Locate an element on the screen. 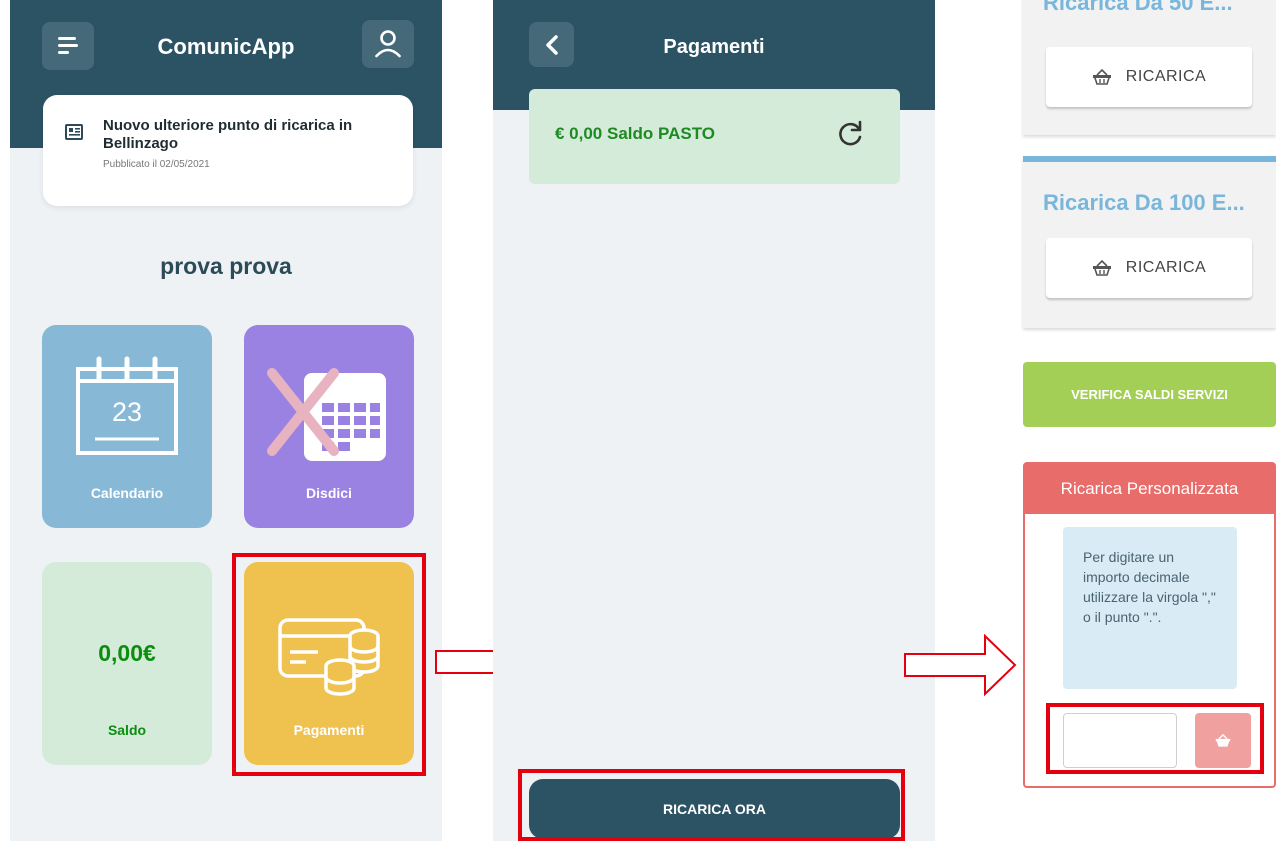 The width and height of the screenshot is (1276, 841). tile-saldo: 0,00€ Saldo is located at coordinates (127, 663).